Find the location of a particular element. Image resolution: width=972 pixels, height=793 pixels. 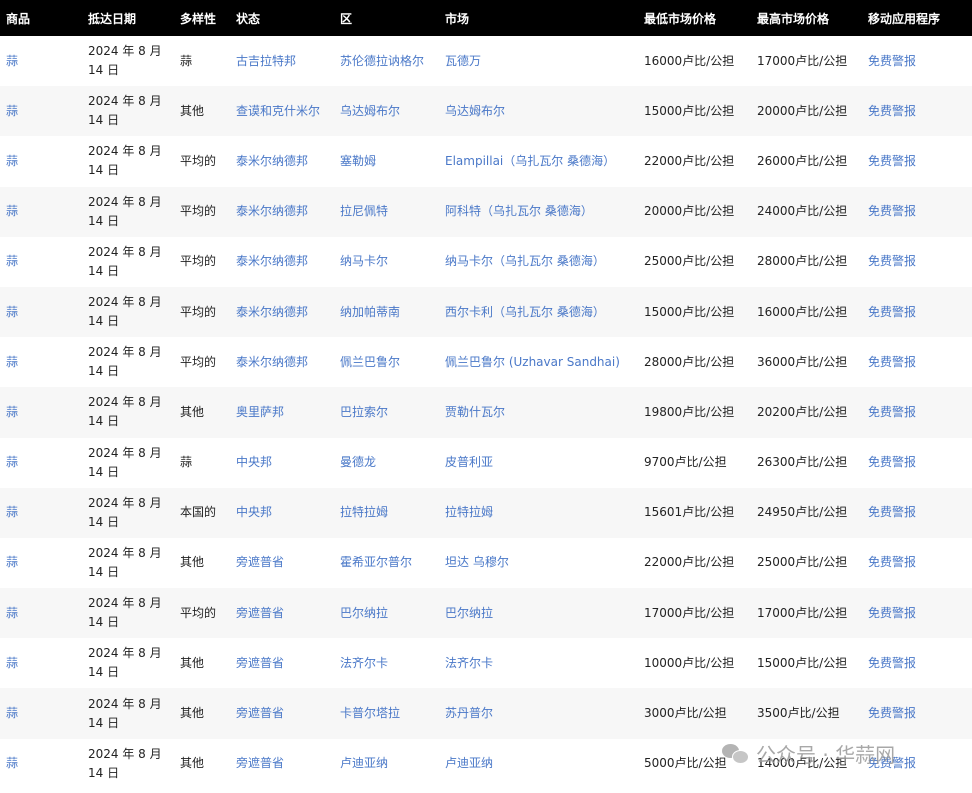

state-link: 奥里萨邦 is located at coordinates (260, 412).